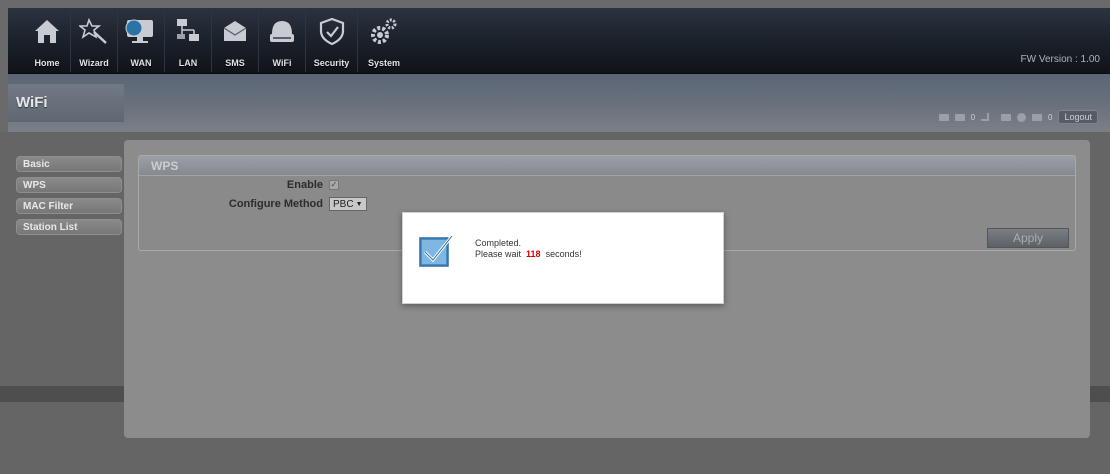  Describe the element at coordinates (1050, 117) in the screenshot. I see `mail-count: 0` at that location.